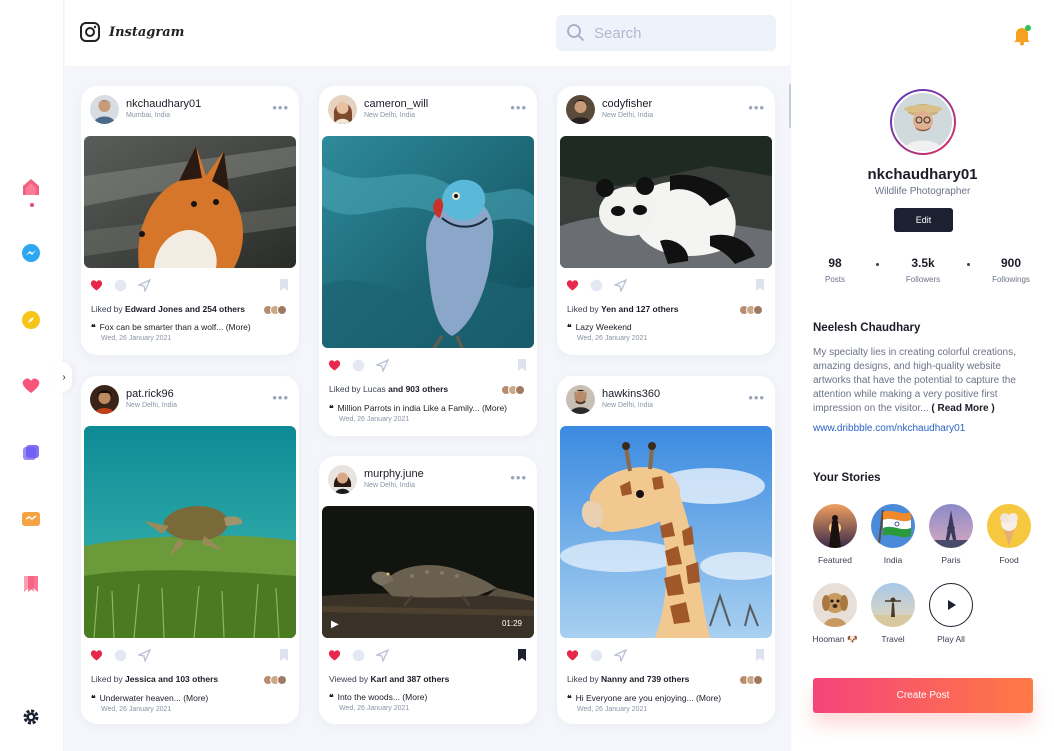 The height and width of the screenshot is (751, 1054). Describe the element at coordinates (150, 394) in the screenshot. I see `post-username: pat.rick96` at that location.